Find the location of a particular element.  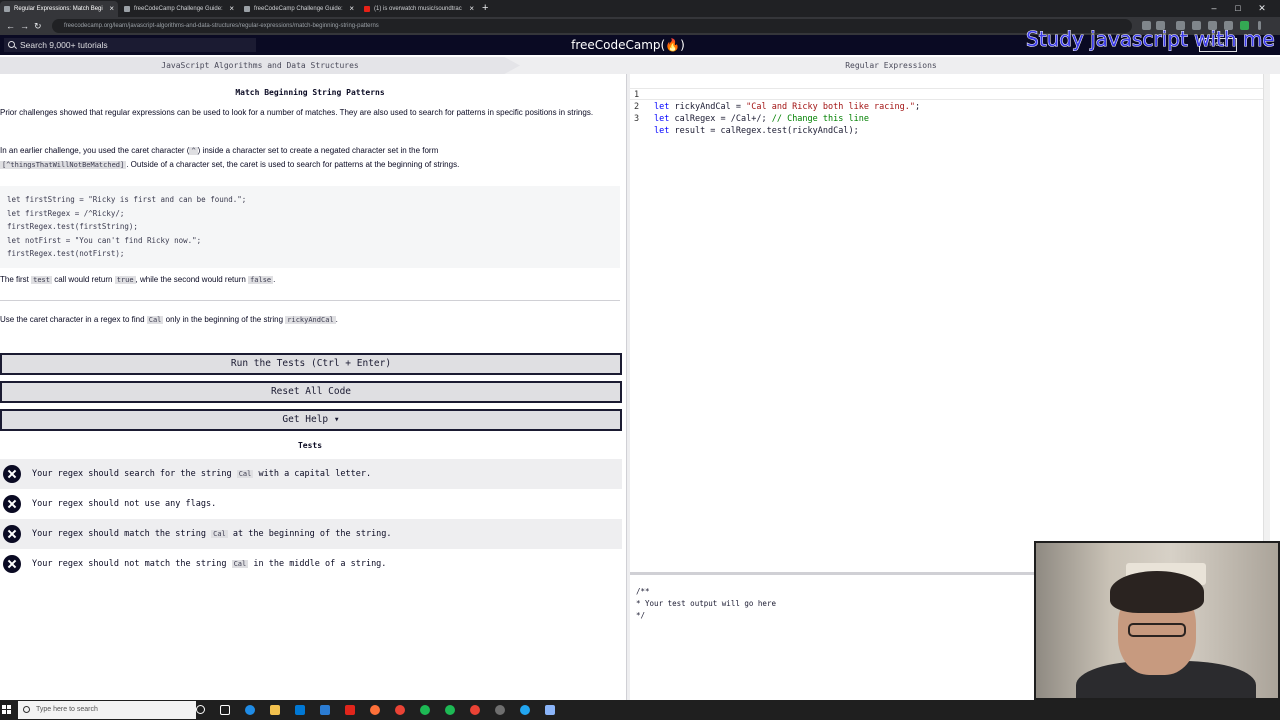

text: Your regex should match the string is located at coordinates (122, 534).